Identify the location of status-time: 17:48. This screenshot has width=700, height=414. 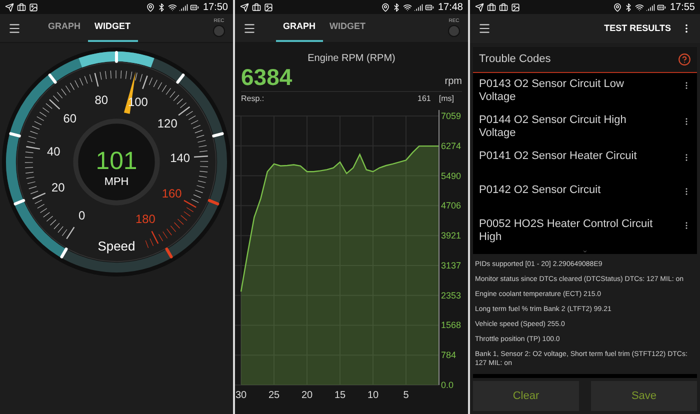
(450, 7).